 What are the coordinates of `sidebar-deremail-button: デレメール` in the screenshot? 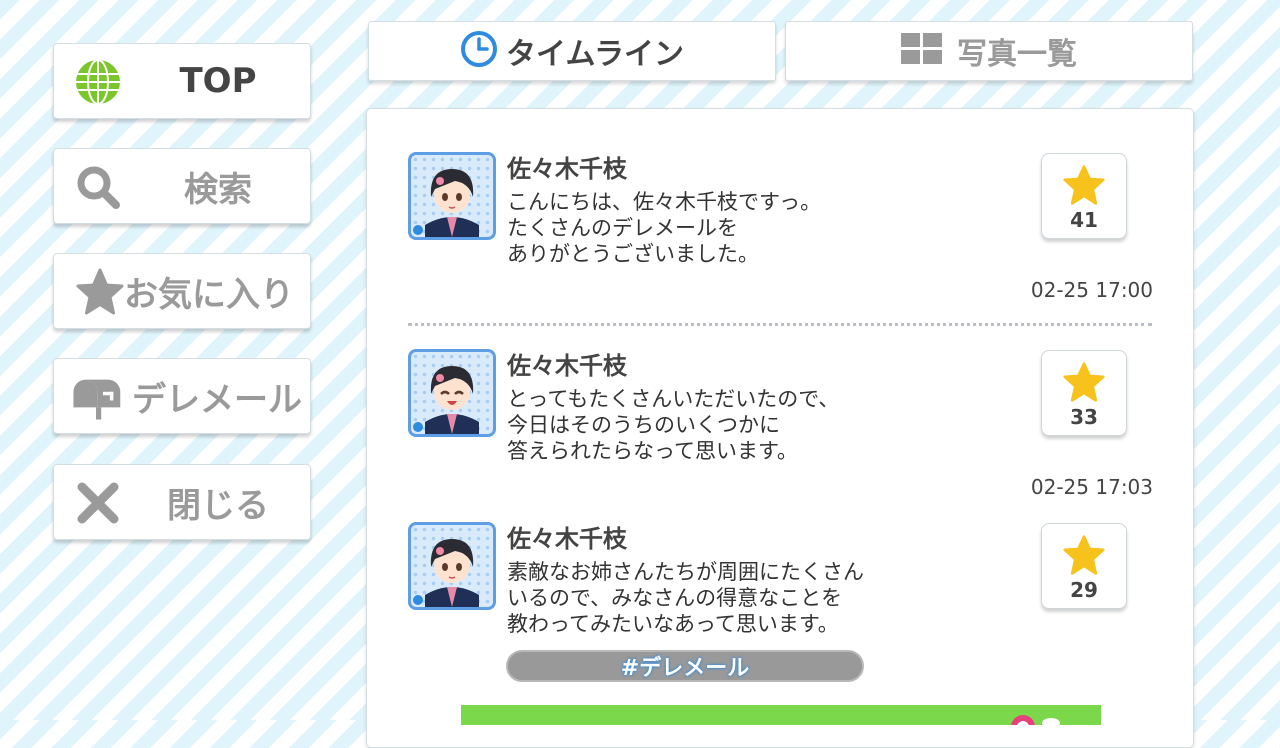 It's located at (182, 396).